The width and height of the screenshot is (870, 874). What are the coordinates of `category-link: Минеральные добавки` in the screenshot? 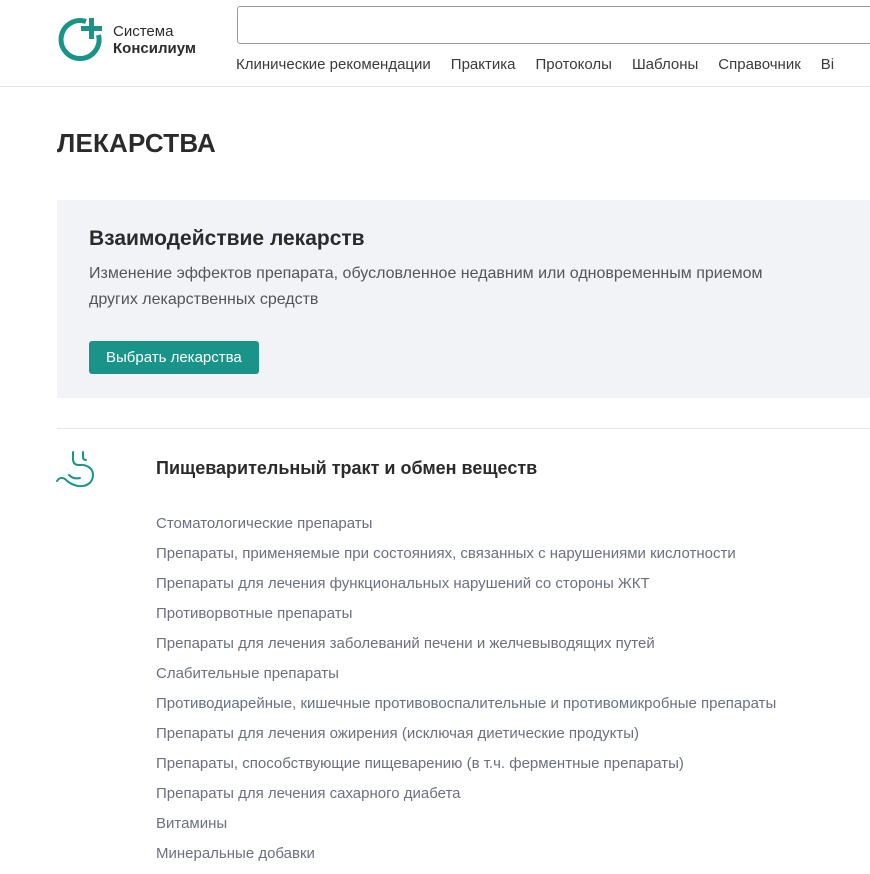 It's located at (235, 853).